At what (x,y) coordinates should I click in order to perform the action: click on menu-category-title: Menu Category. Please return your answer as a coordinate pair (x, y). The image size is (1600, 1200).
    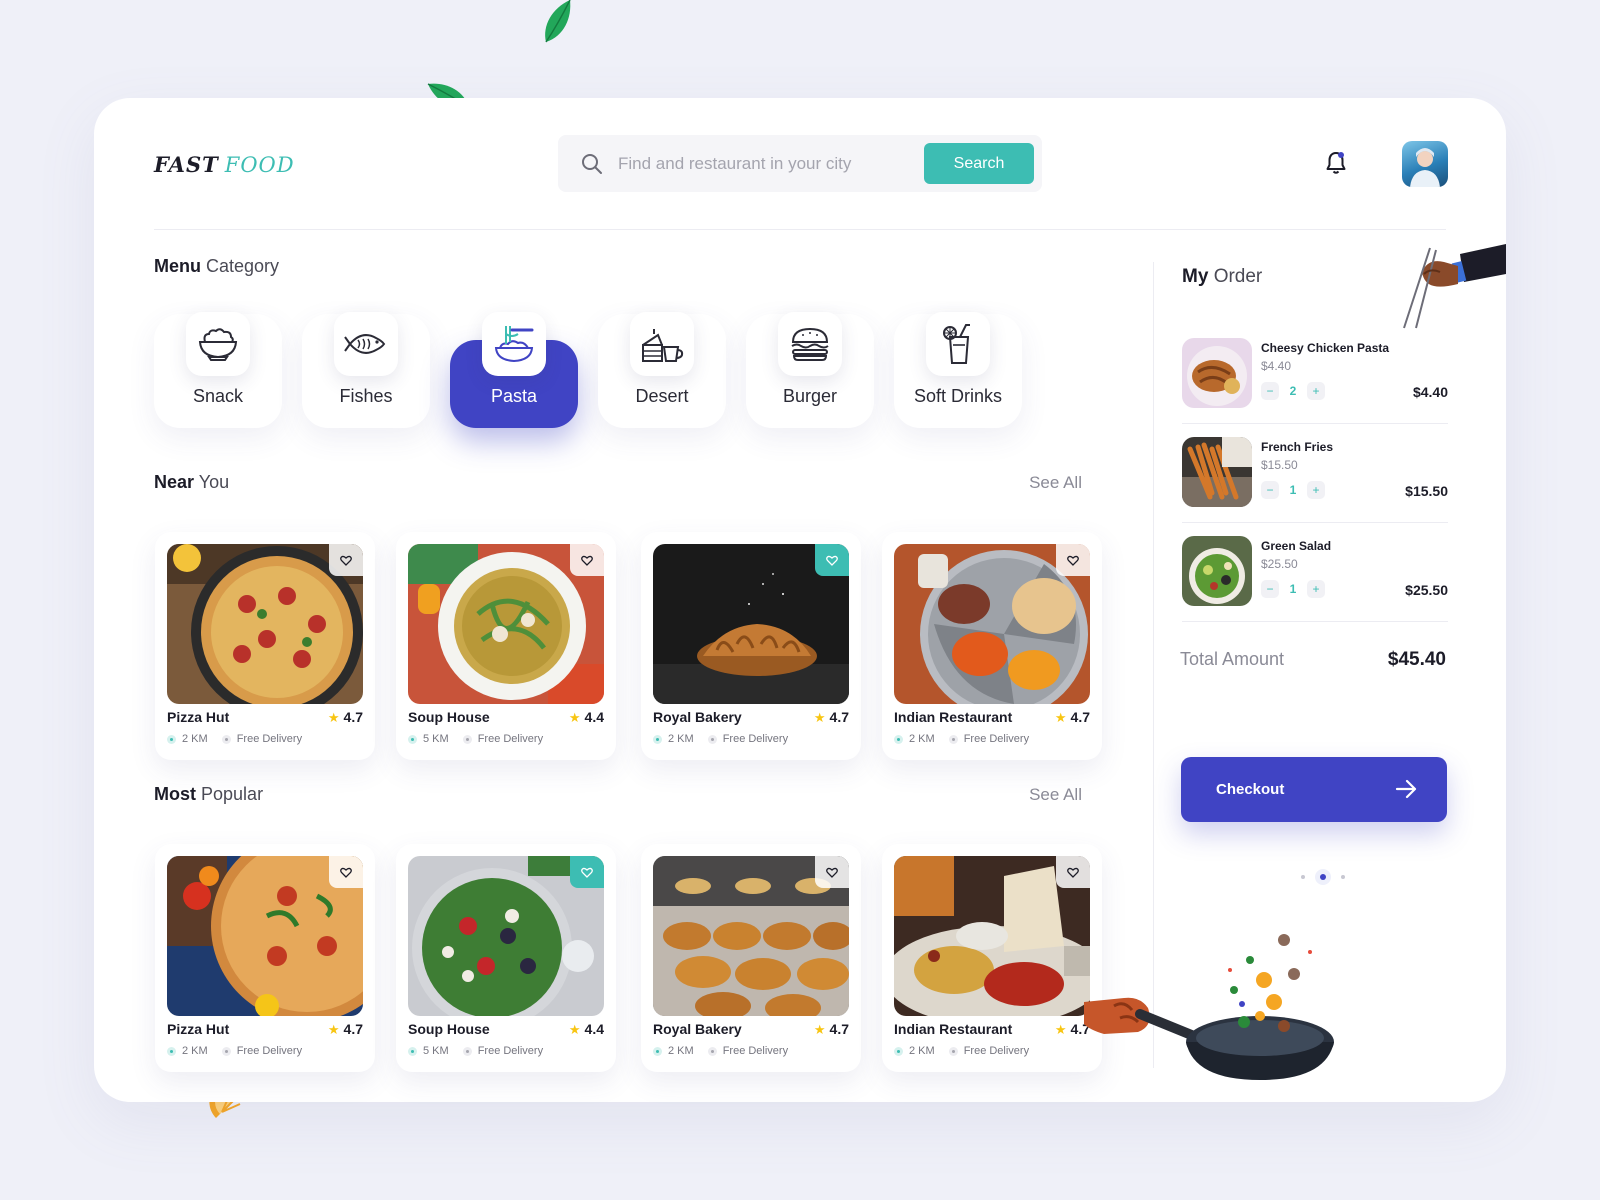
    Looking at the image, I should click on (216, 266).